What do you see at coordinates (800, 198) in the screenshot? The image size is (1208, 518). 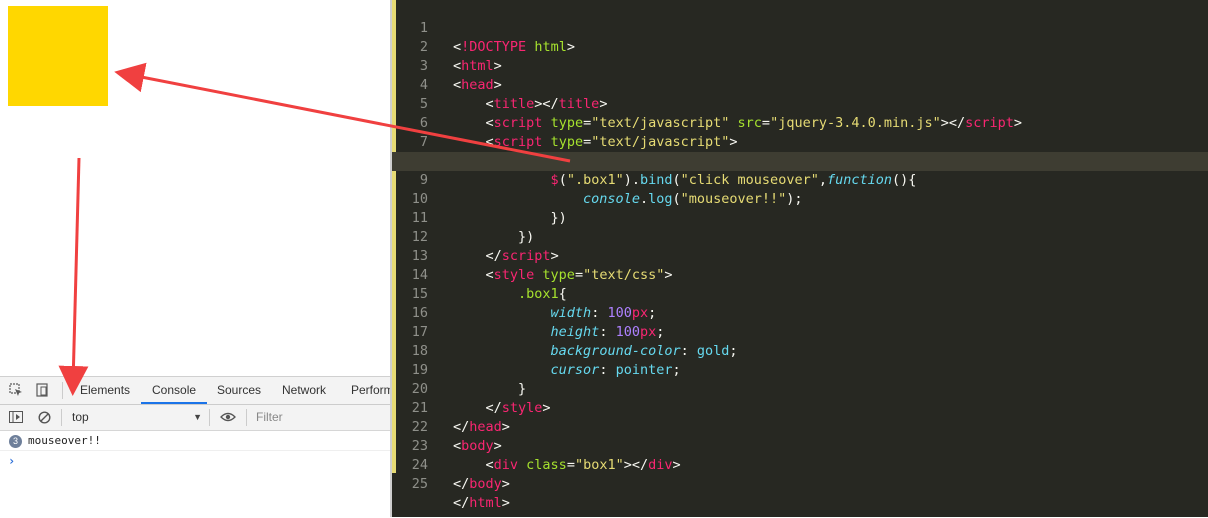 I see `code-line-10: 10 })` at bounding box center [800, 198].